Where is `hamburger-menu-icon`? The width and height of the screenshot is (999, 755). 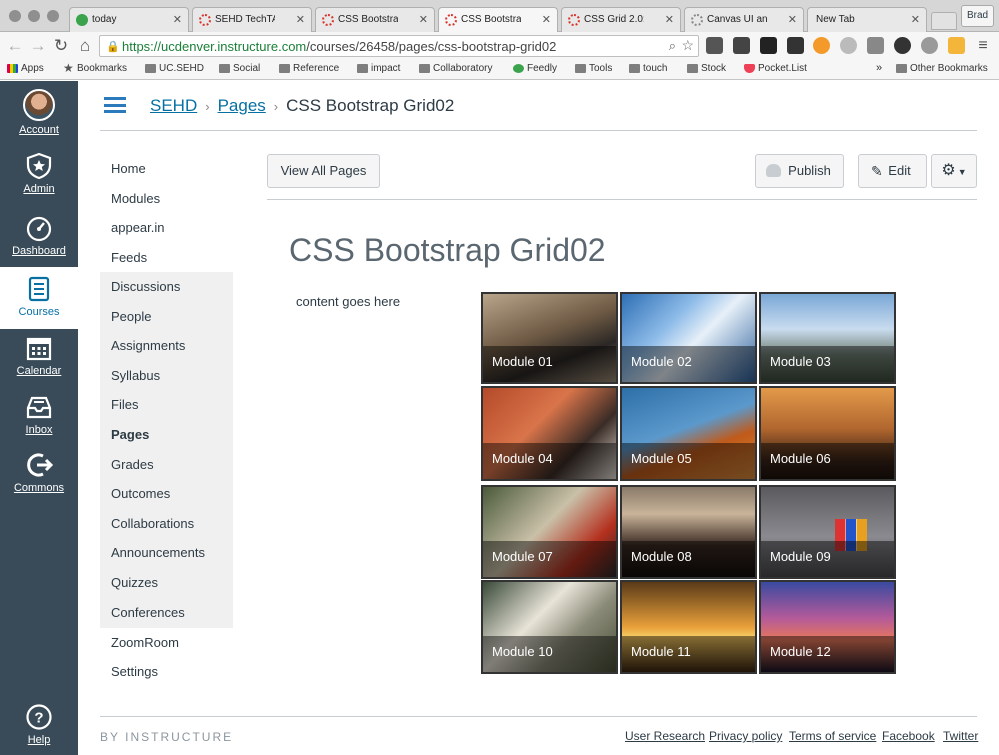 hamburger-menu-icon is located at coordinates (115, 105).